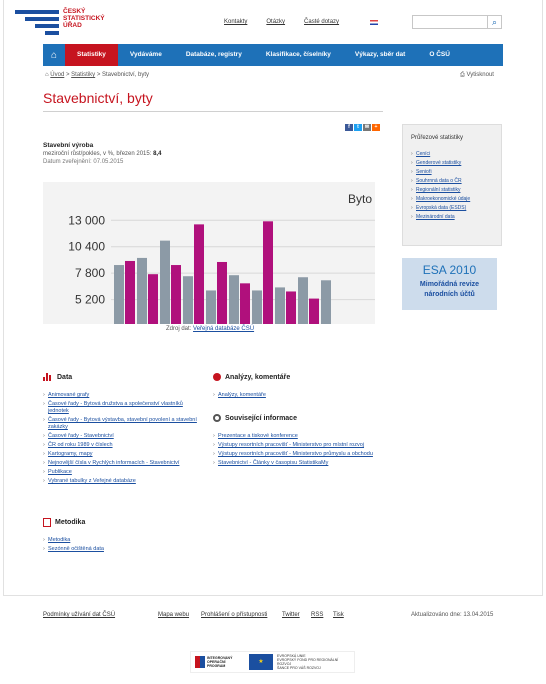 Image resolution: width=546 pixels, height=684 pixels. I want to click on section-analyzy-heading: Analýzy, komentáře, so click(251, 377).